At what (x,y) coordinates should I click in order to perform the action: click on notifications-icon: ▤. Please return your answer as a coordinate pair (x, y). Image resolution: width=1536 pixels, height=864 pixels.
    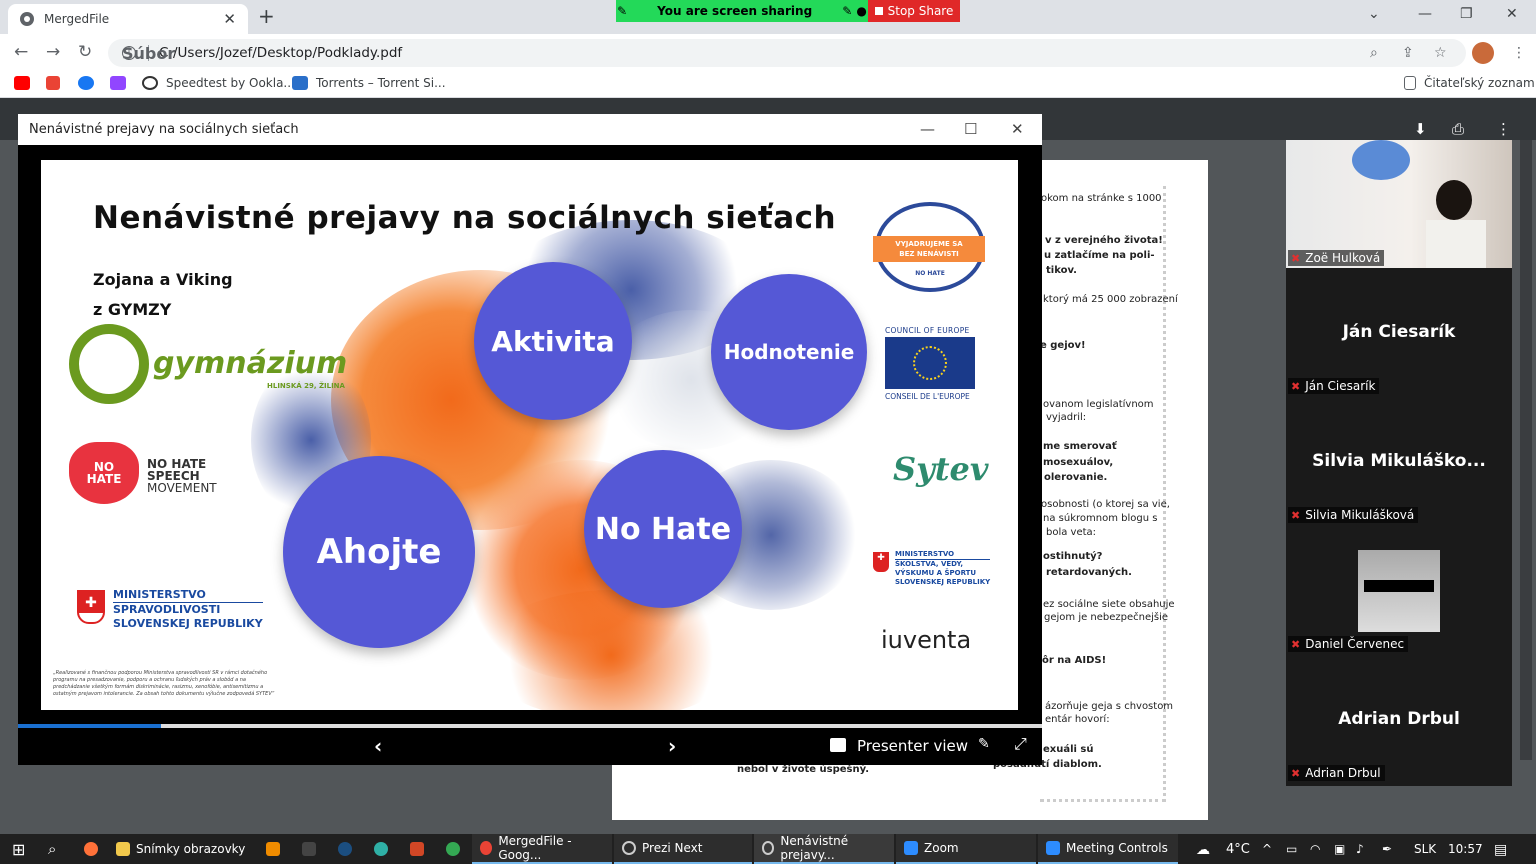
    Looking at the image, I should click on (1500, 850).